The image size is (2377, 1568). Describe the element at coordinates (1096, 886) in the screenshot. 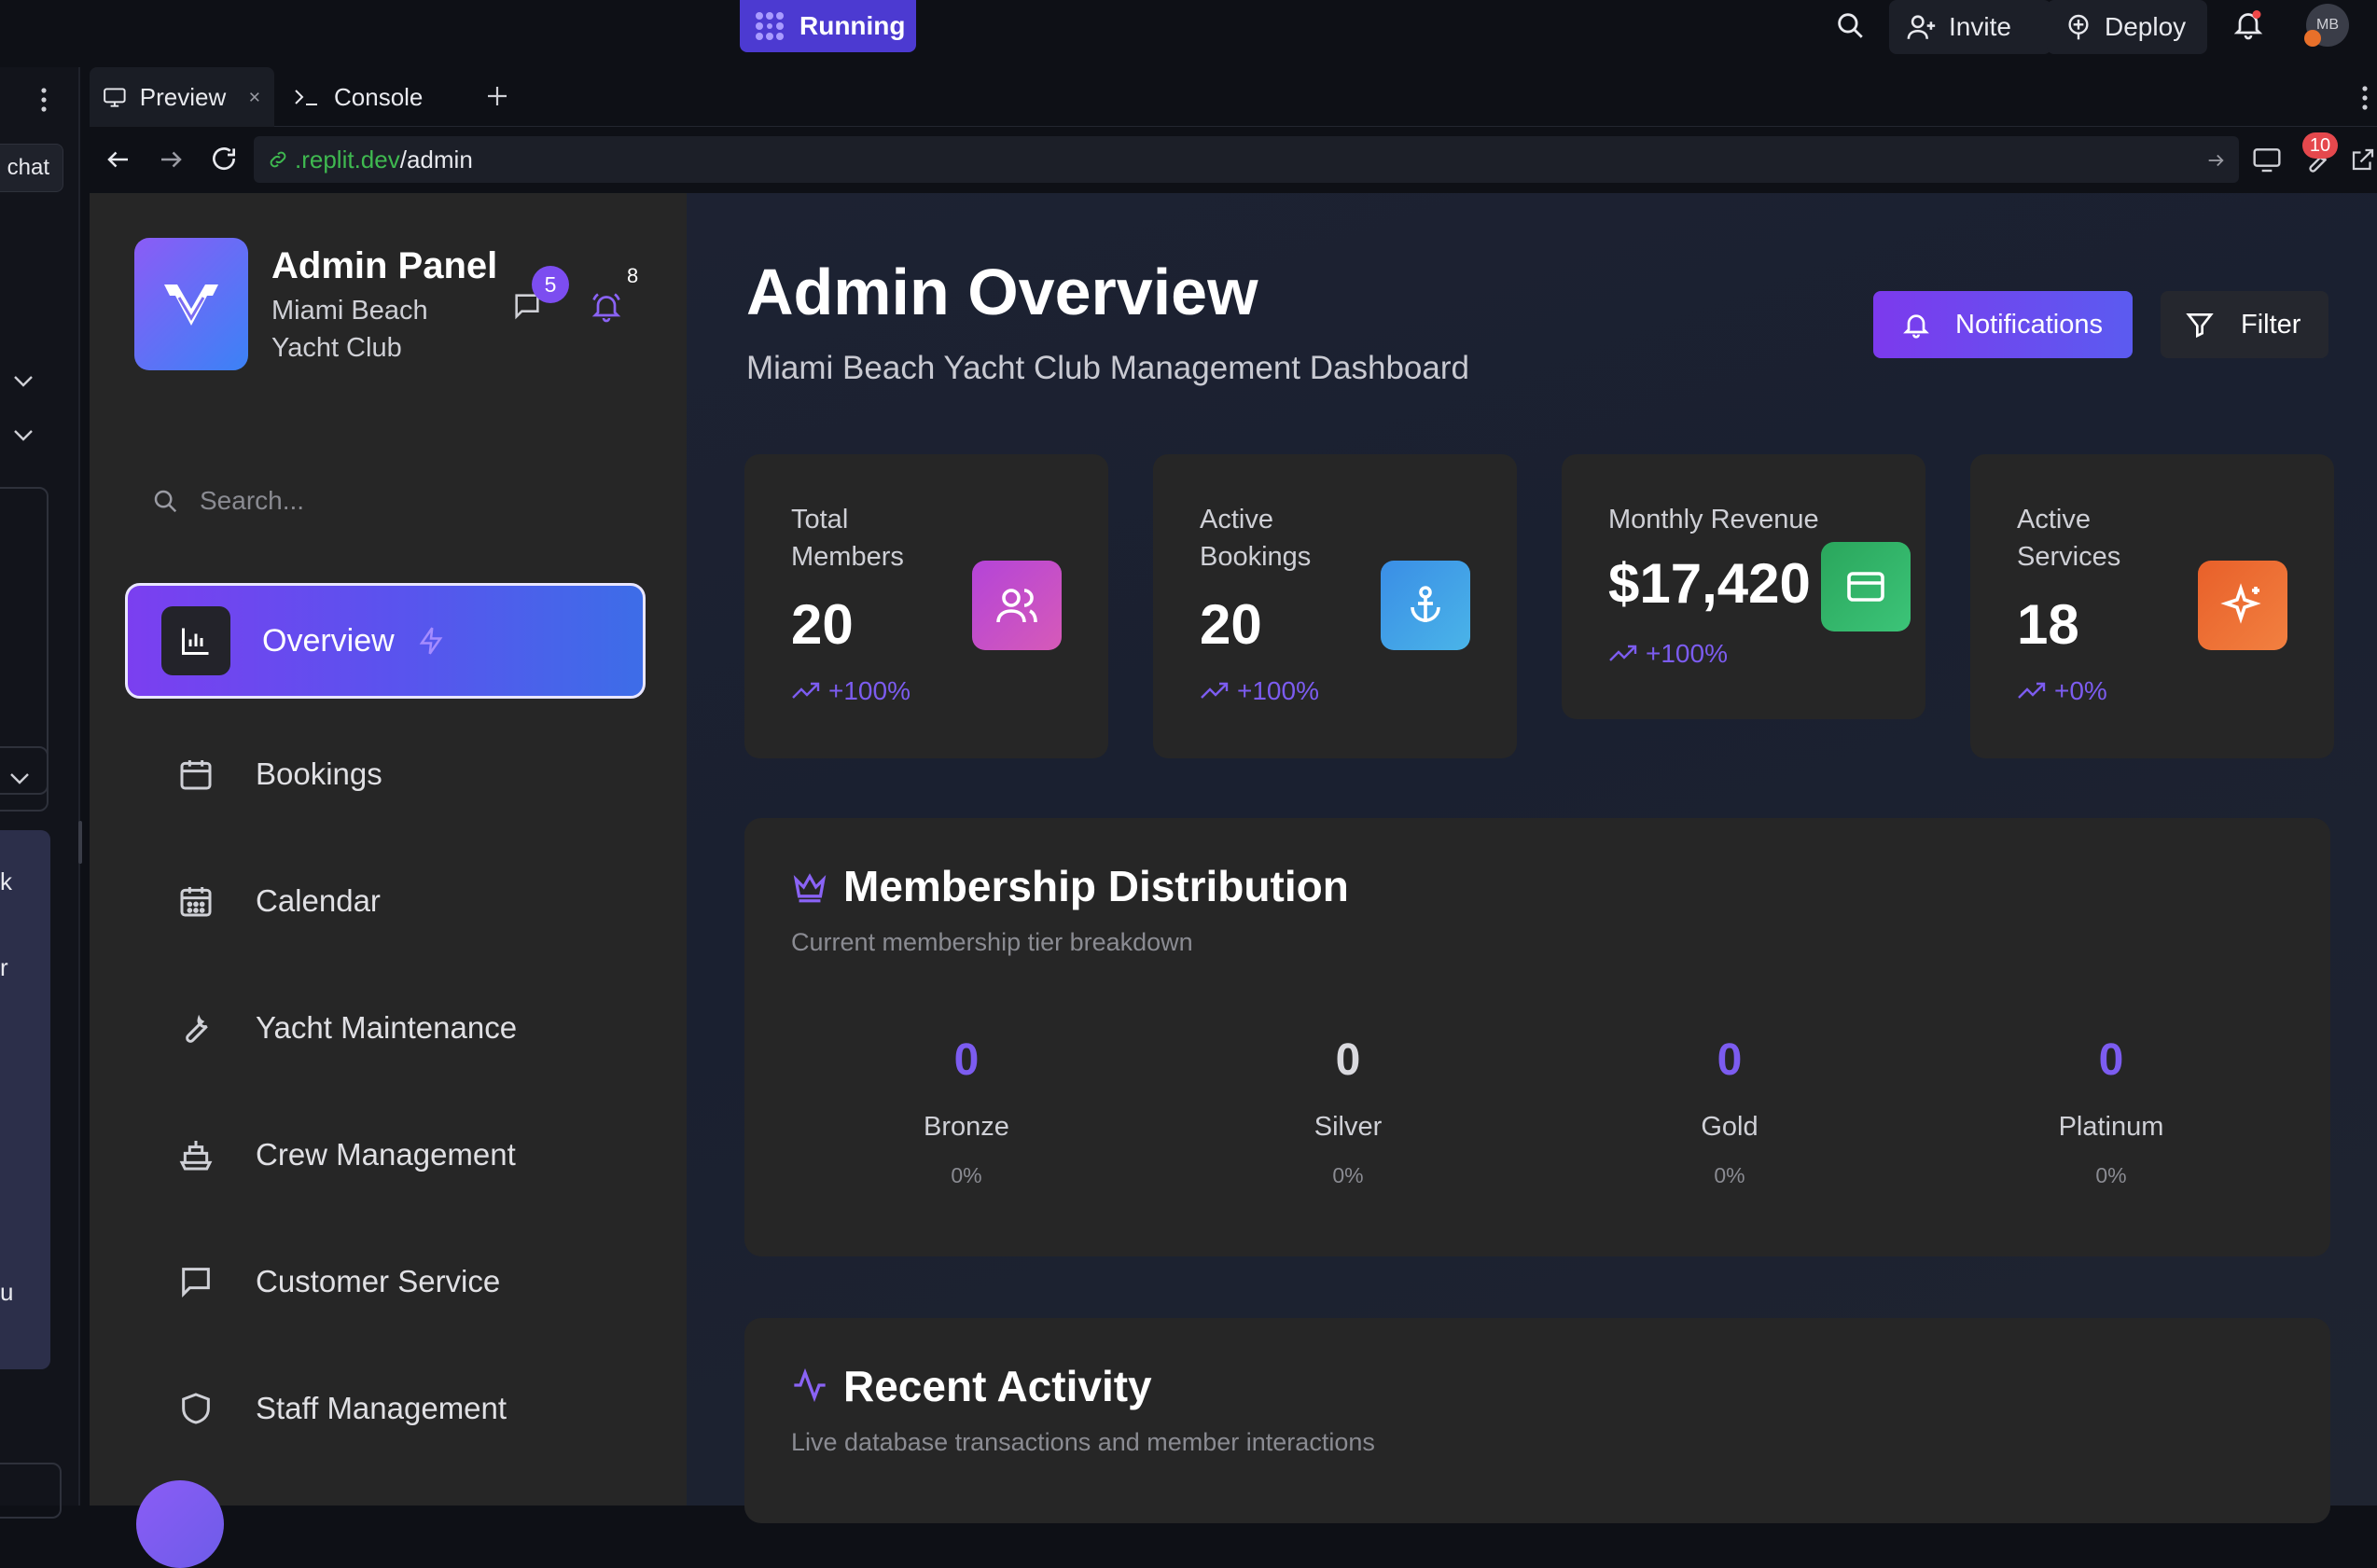

I see `section-title: Membership Distribution` at that location.